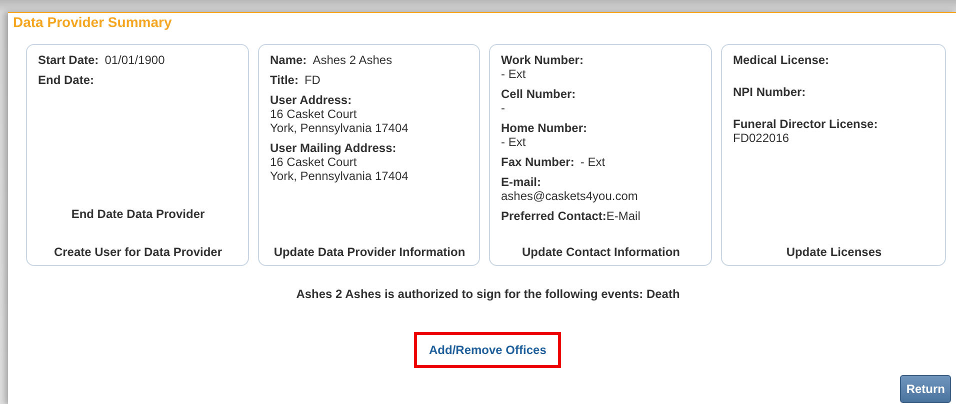 The image size is (956, 404). I want to click on field-label: User Mailing Address:, so click(334, 148).